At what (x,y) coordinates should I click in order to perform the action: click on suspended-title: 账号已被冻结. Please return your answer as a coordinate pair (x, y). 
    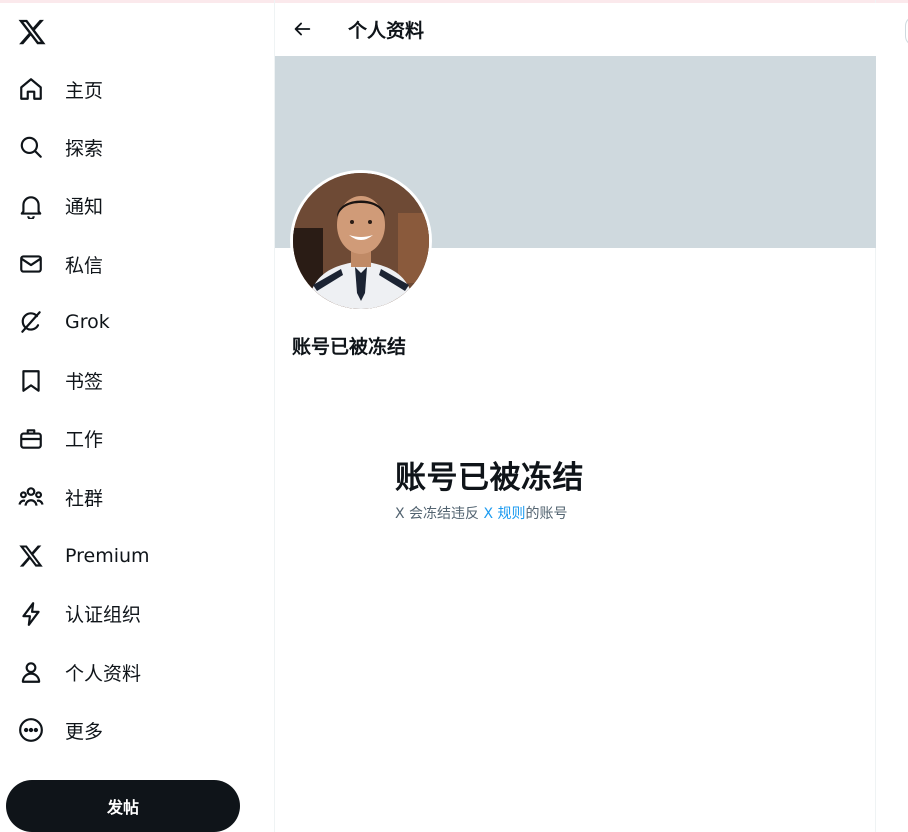
    Looking at the image, I should click on (489, 478).